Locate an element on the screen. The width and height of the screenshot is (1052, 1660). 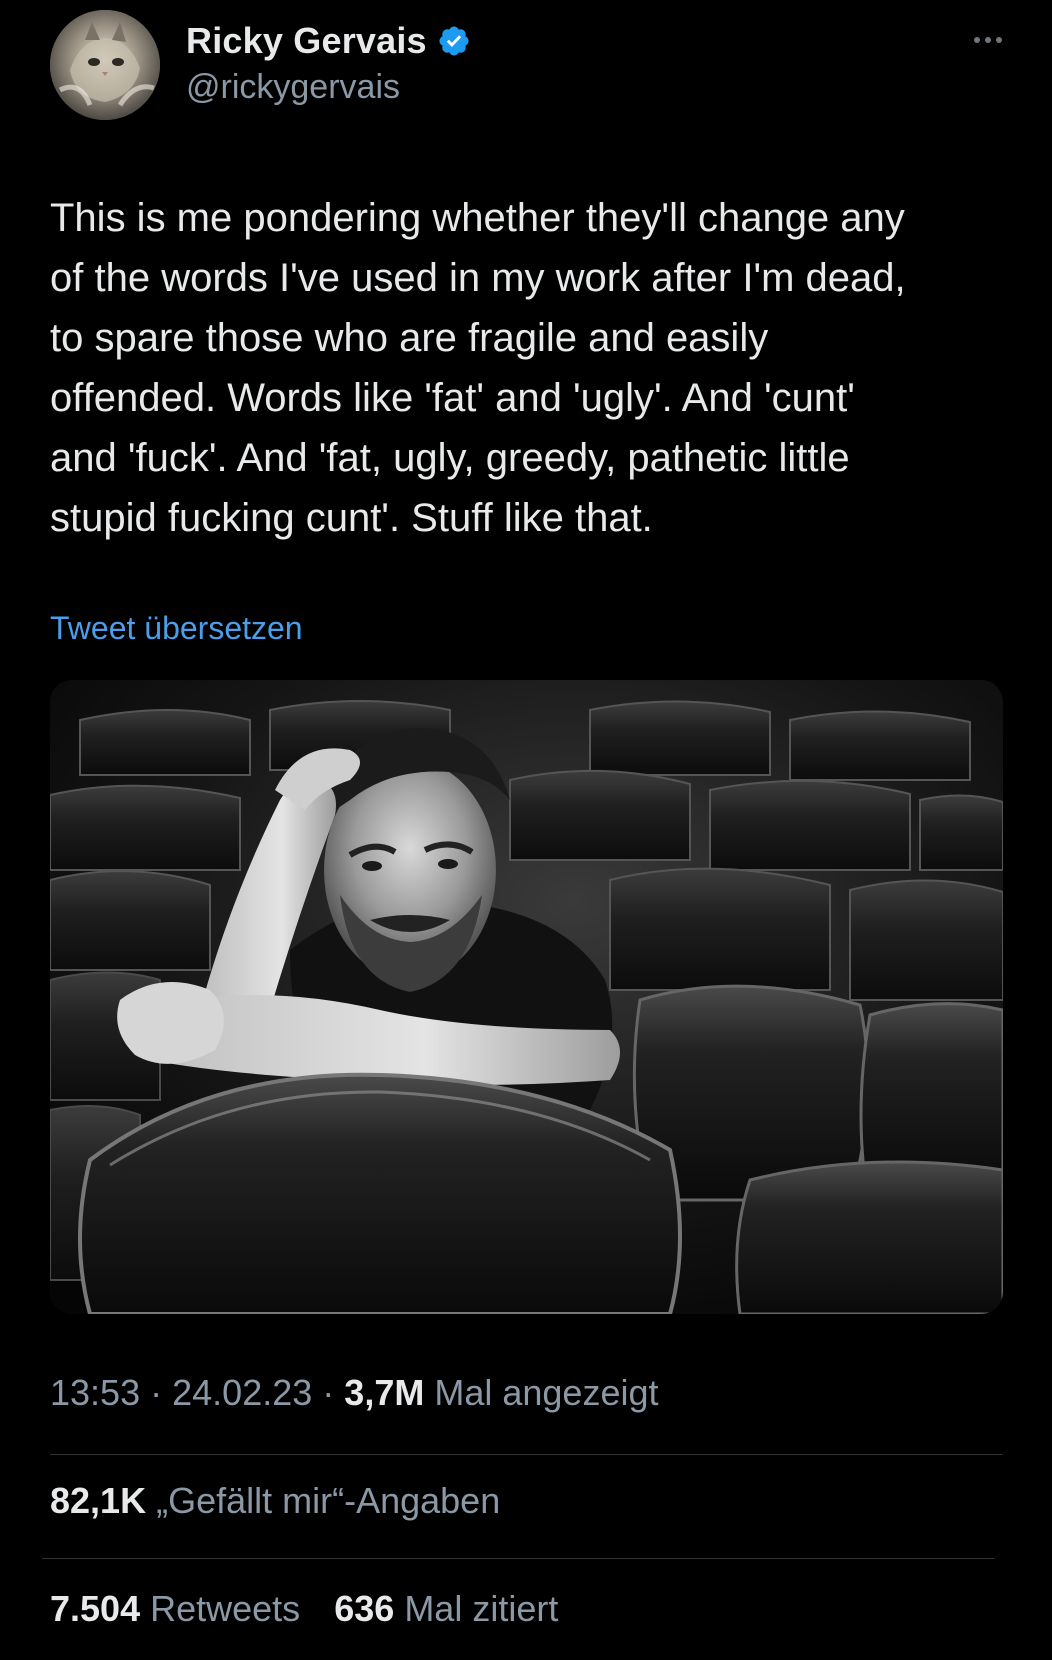
views-label: Mal angezeigt is located at coordinates (546, 1392).